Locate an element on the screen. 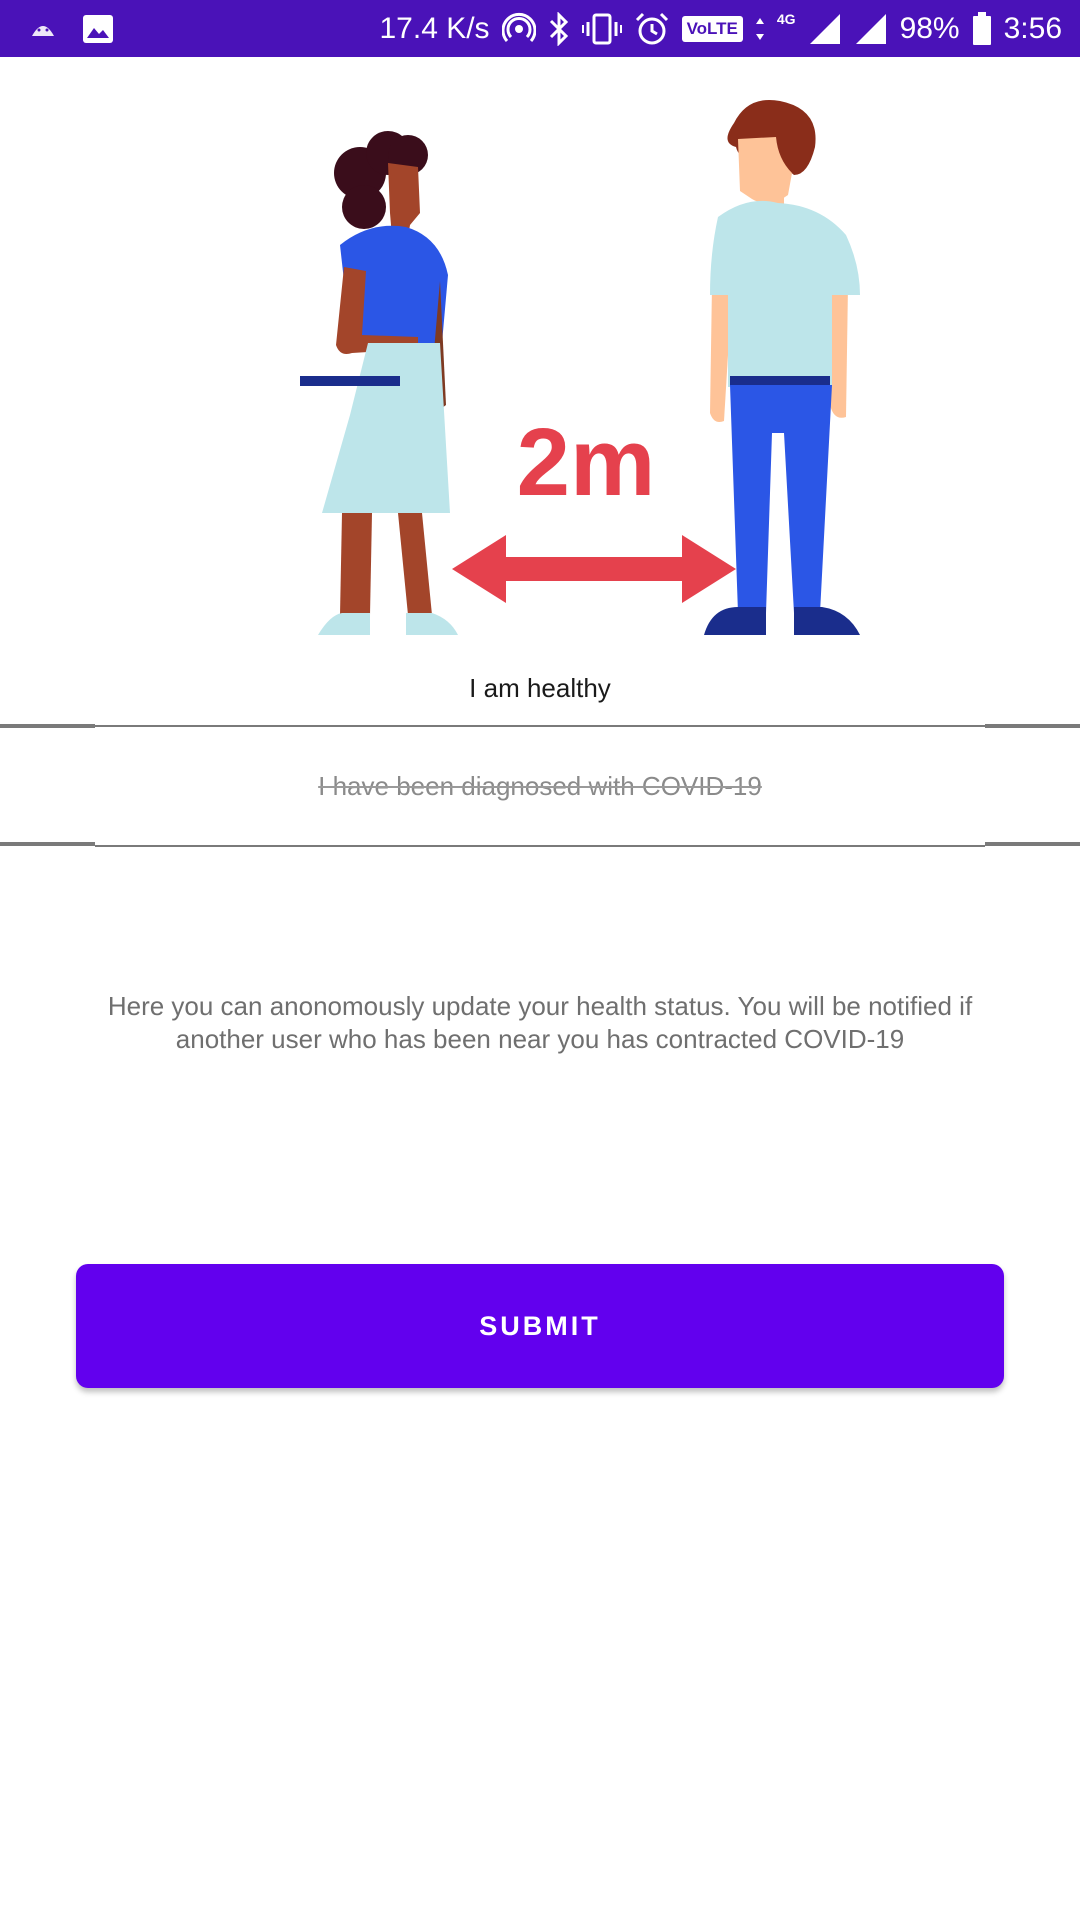 The image size is (1080, 1920). status-bar: 17.4 K/s VoLTE 4G 98% 3:56 is located at coordinates (540, 28).